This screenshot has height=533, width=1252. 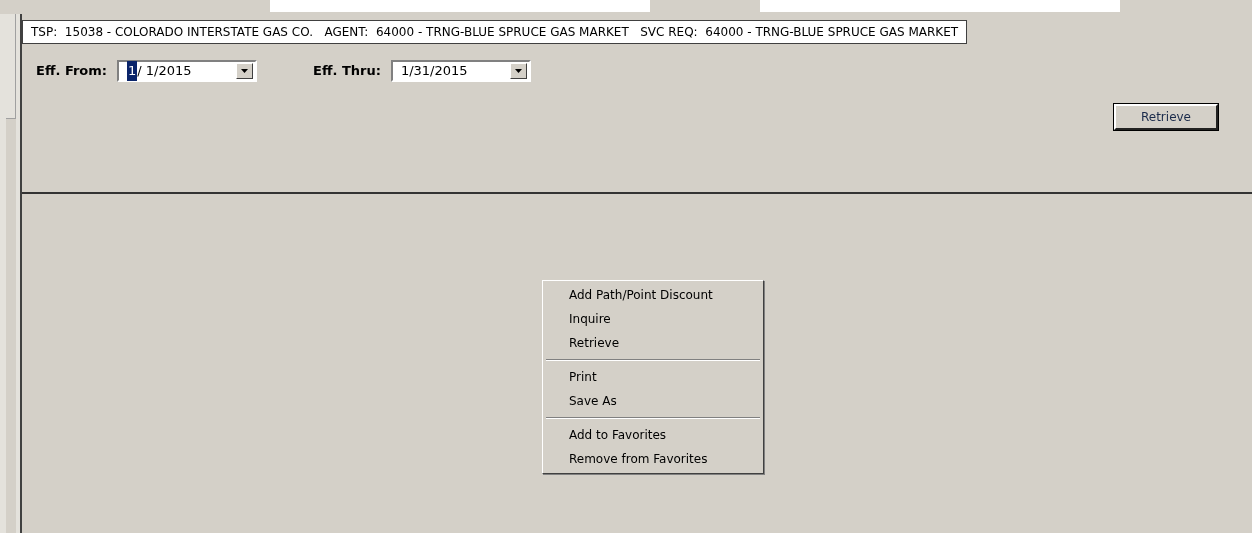 I want to click on menu-item: Retrieve, so click(x=653, y=343).